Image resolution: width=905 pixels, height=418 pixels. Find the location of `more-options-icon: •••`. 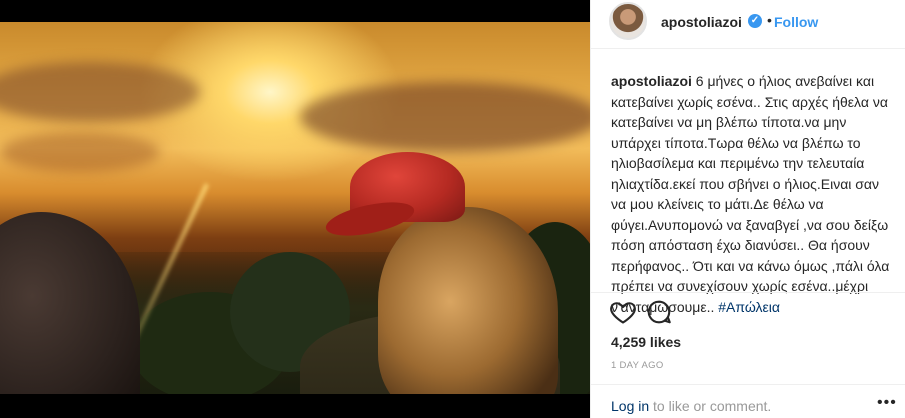

more-options-icon: ••• is located at coordinates (887, 403).